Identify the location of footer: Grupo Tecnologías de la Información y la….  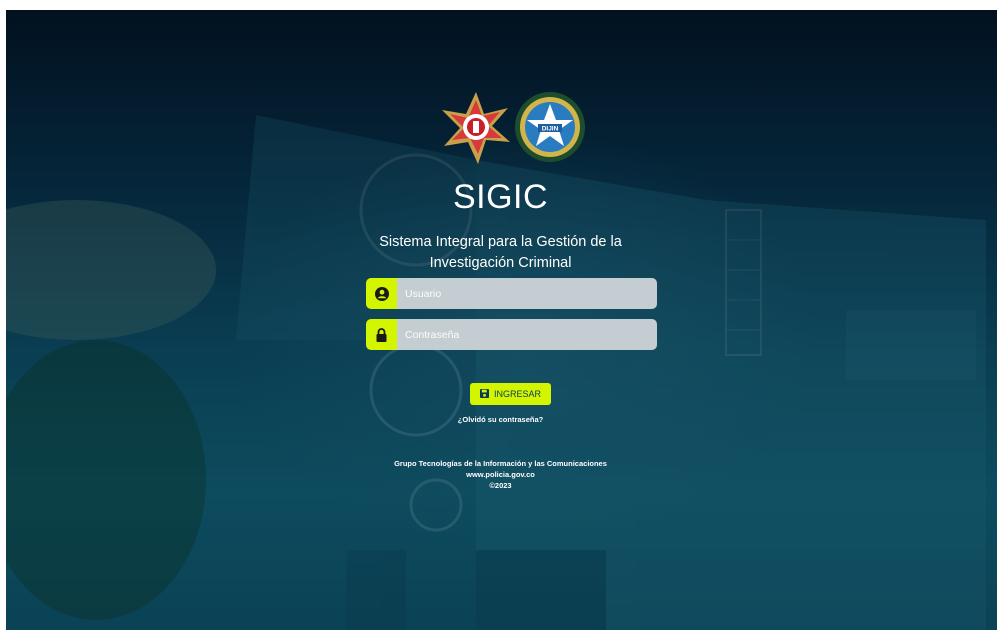
(501, 474).